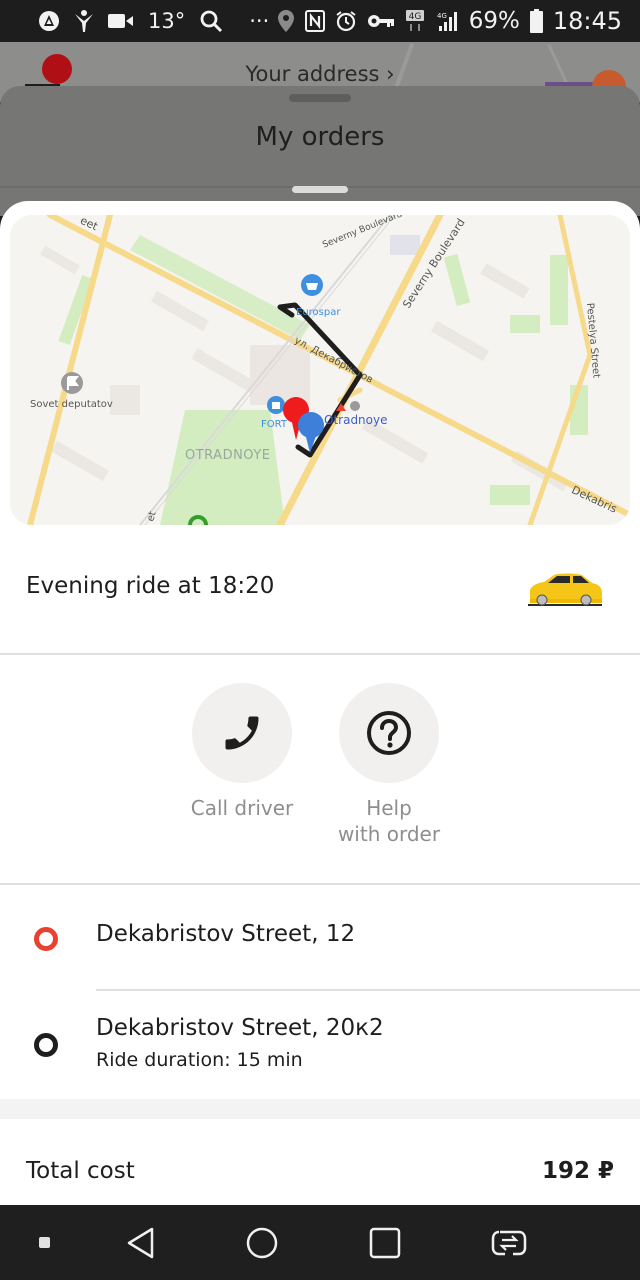 Image resolution: width=640 pixels, height=1280 pixels. What do you see at coordinates (46, 1045) in the screenshot?
I see `dropoff-point-icon` at bounding box center [46, 1045].